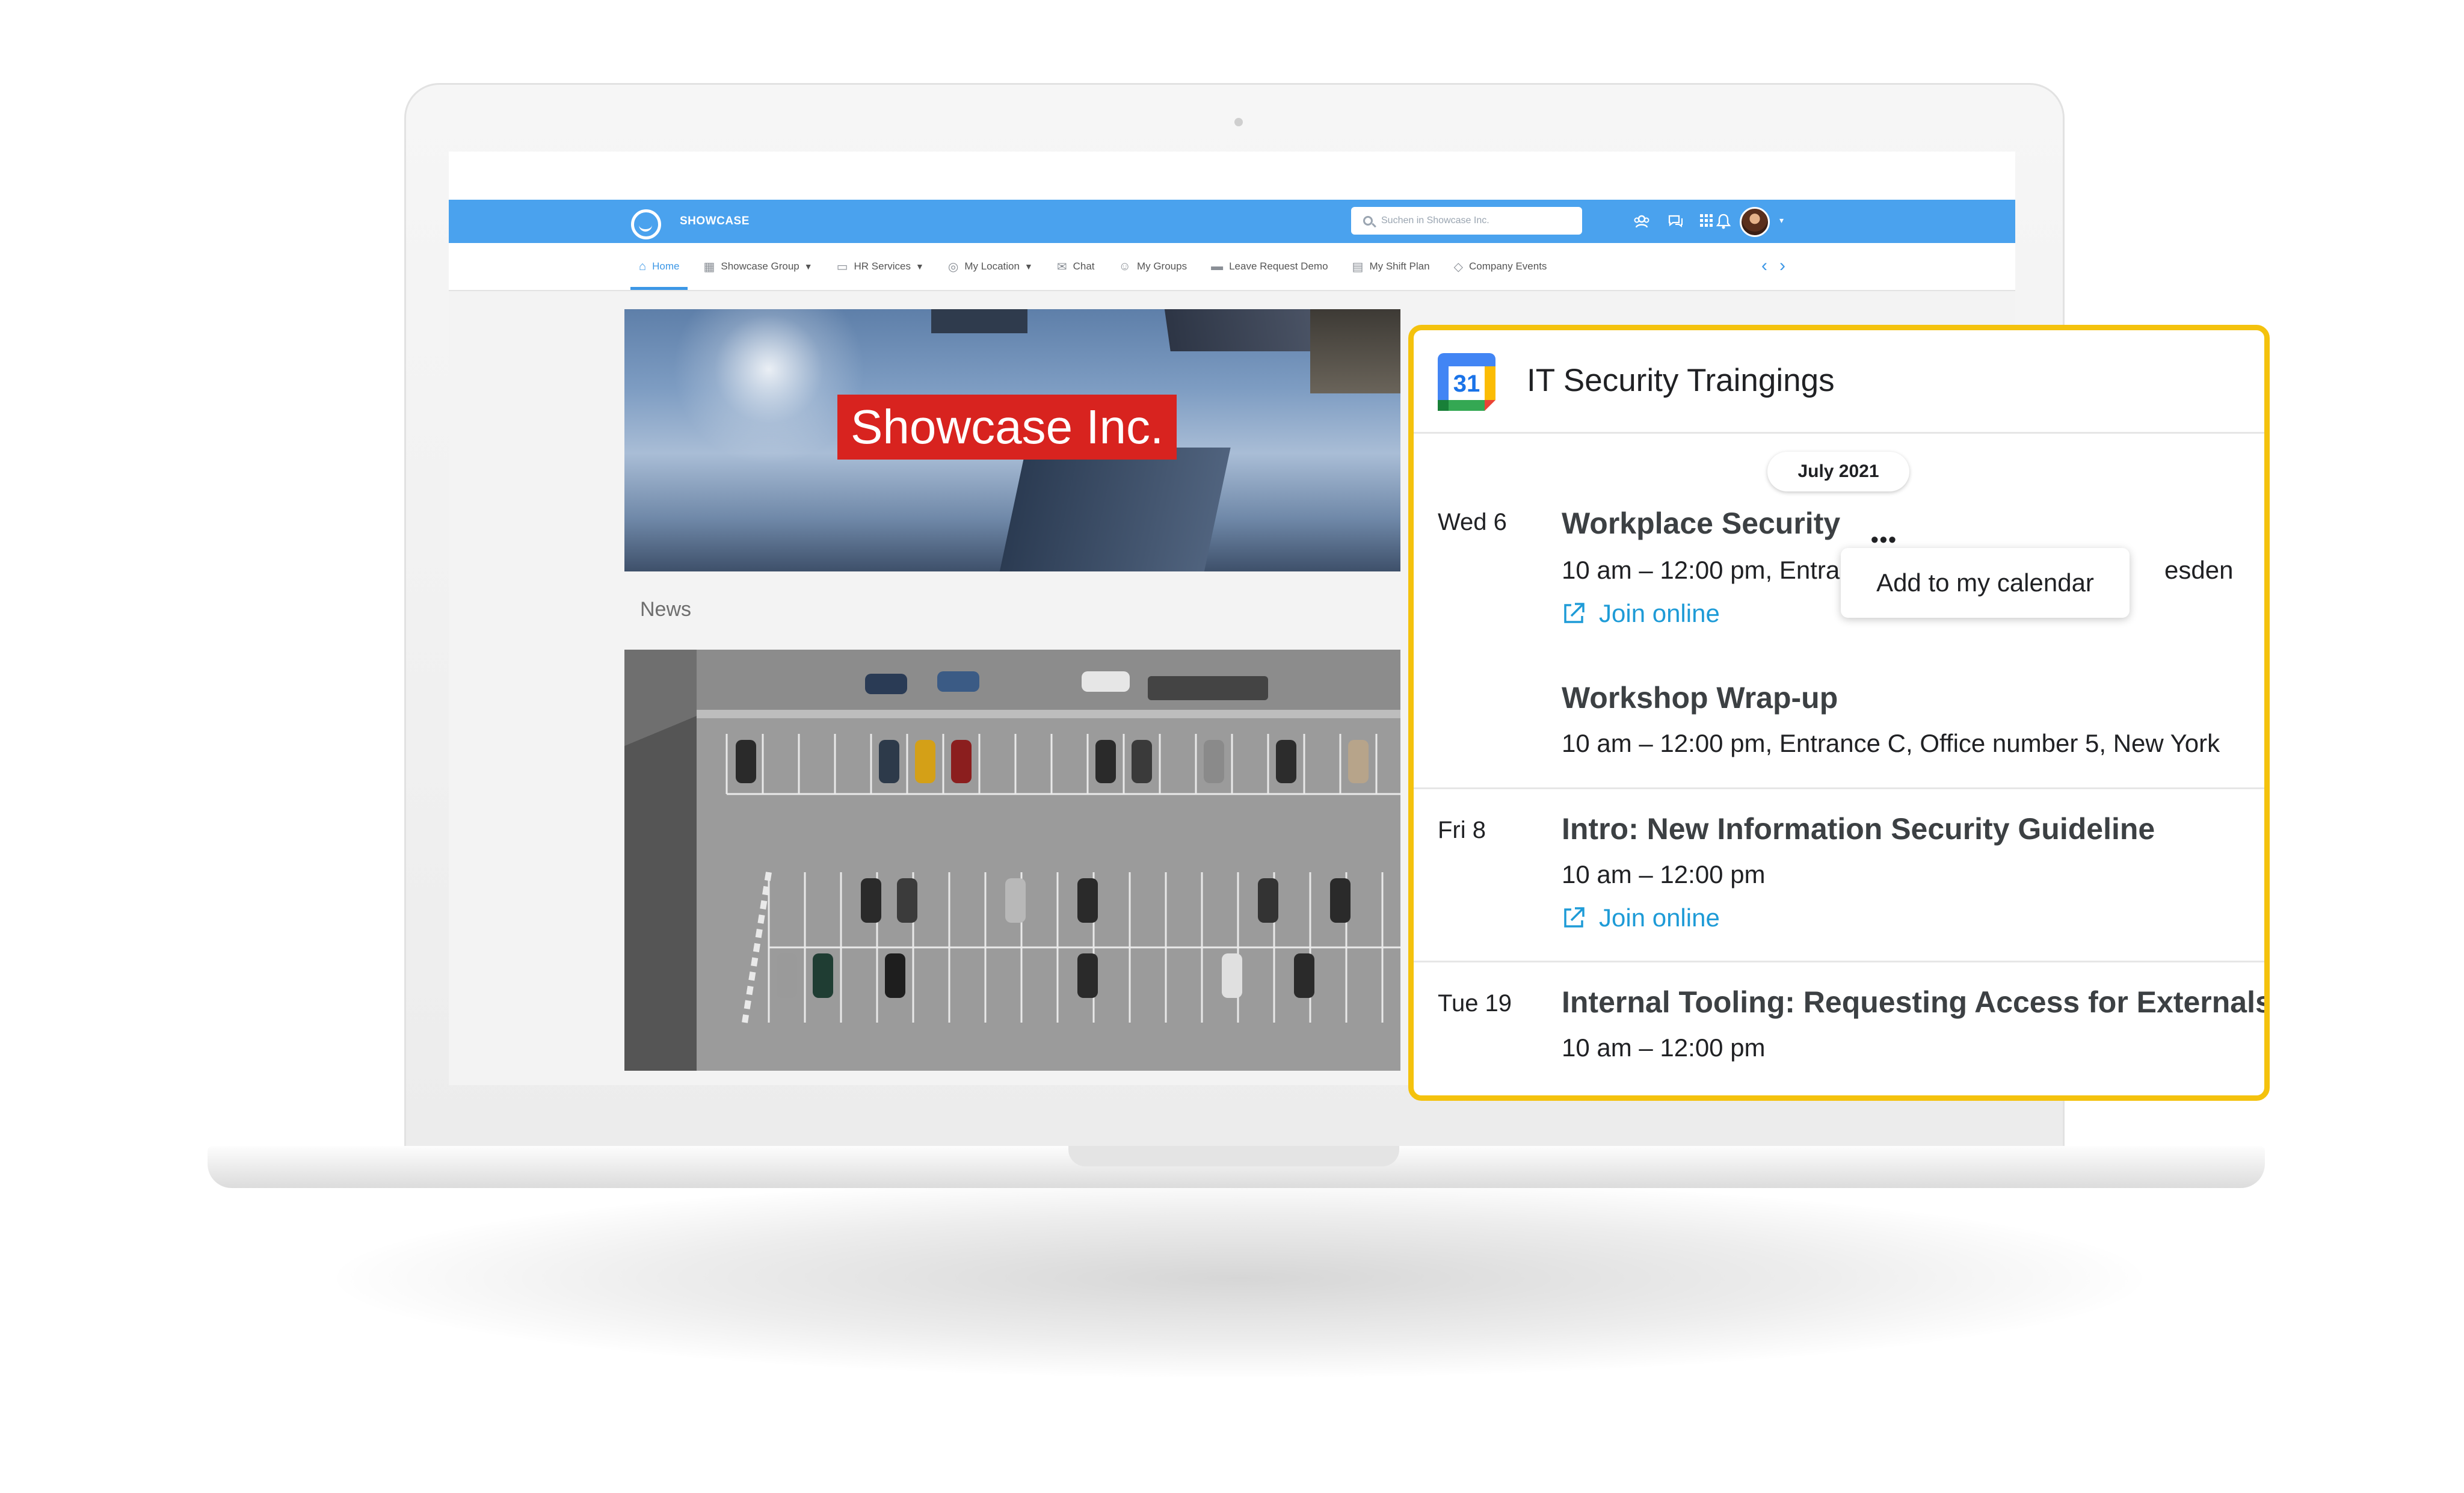 This screenshot has width=2464, height=1493. Describe the element at coordinates (646, 224) in the screenshot. I see `logo-icon` at that location.